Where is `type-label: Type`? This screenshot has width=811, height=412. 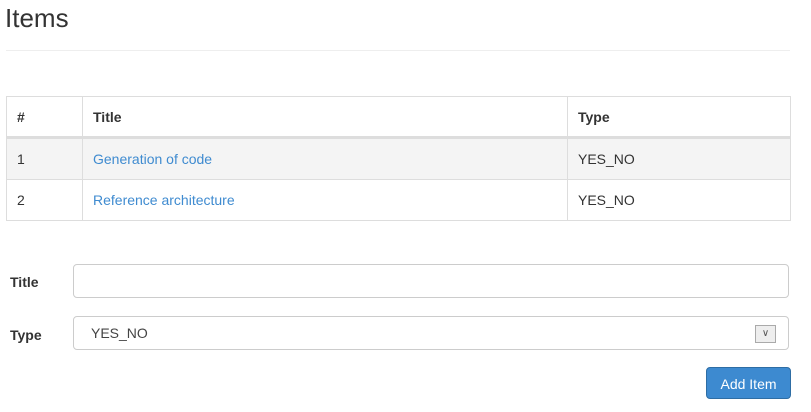
type-label: Type is located at coordinates (26, 335).